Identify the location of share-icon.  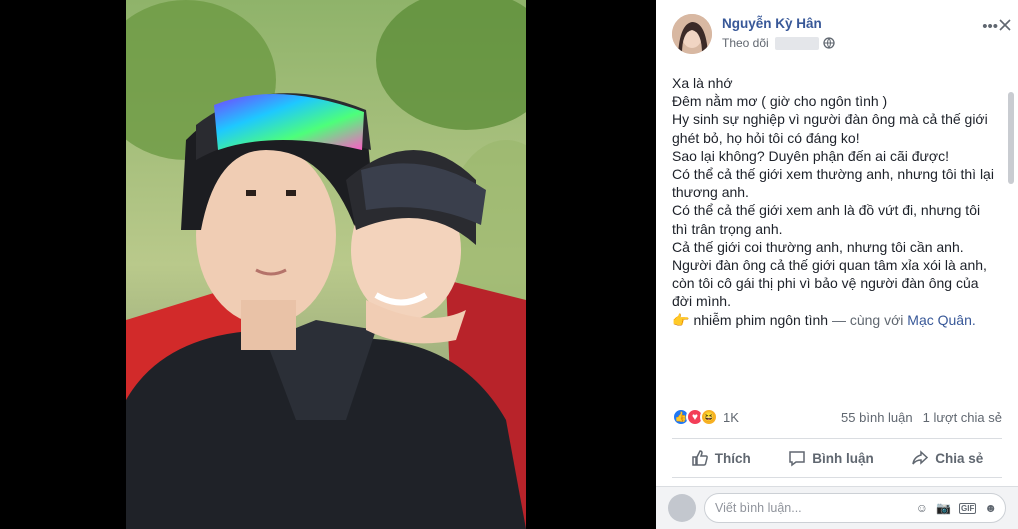
(920, 457).